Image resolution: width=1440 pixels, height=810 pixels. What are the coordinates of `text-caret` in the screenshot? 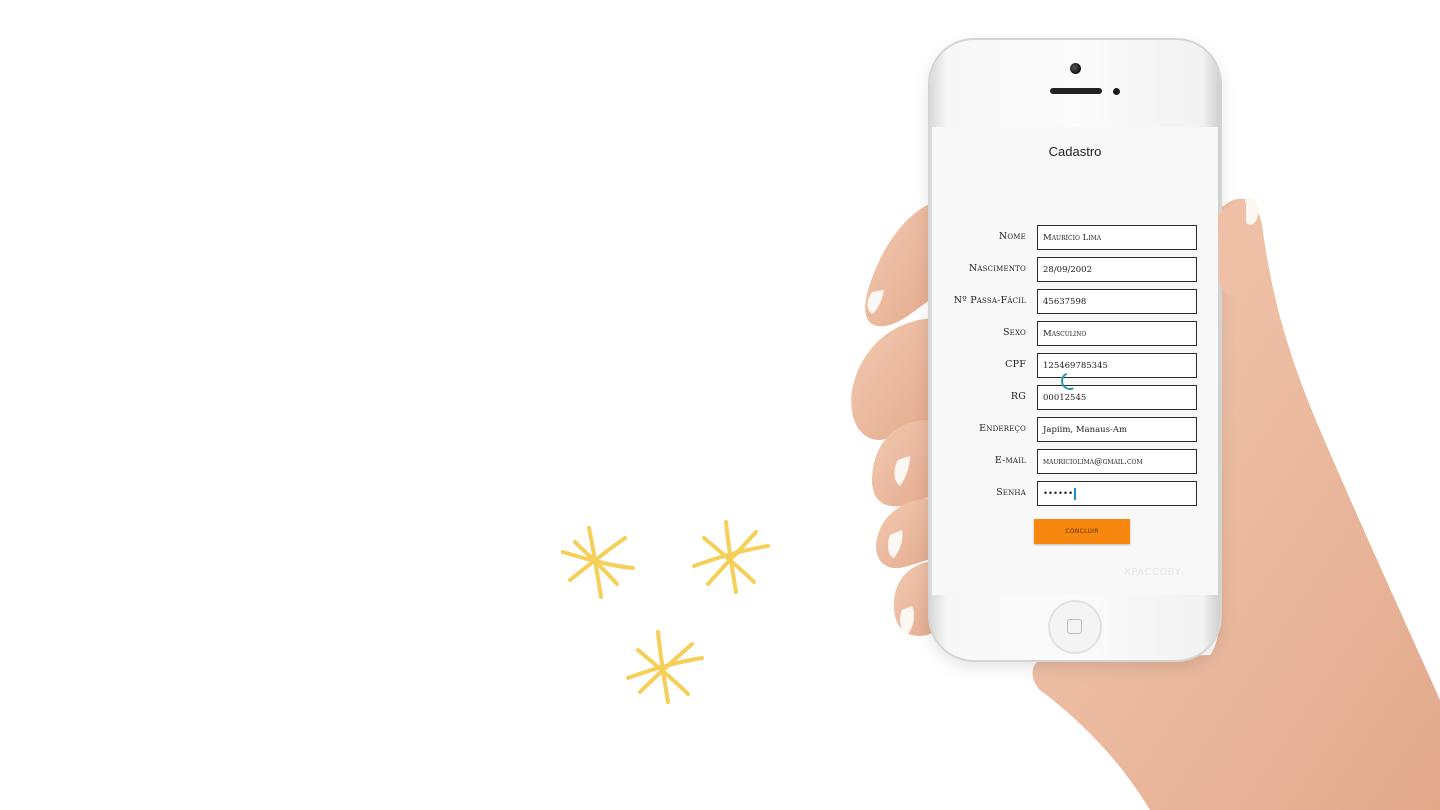 It's located at (1075, 493).